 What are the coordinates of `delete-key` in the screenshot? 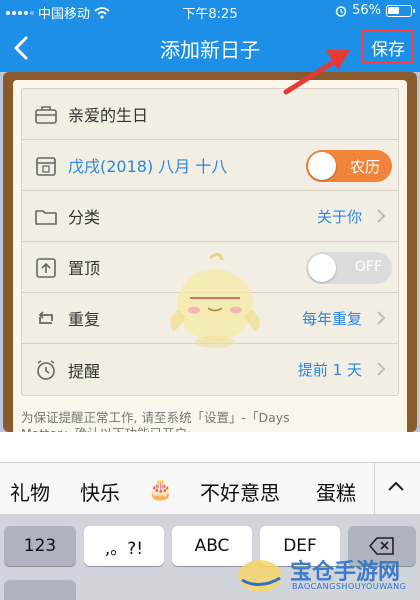 It's located at (382, 546).